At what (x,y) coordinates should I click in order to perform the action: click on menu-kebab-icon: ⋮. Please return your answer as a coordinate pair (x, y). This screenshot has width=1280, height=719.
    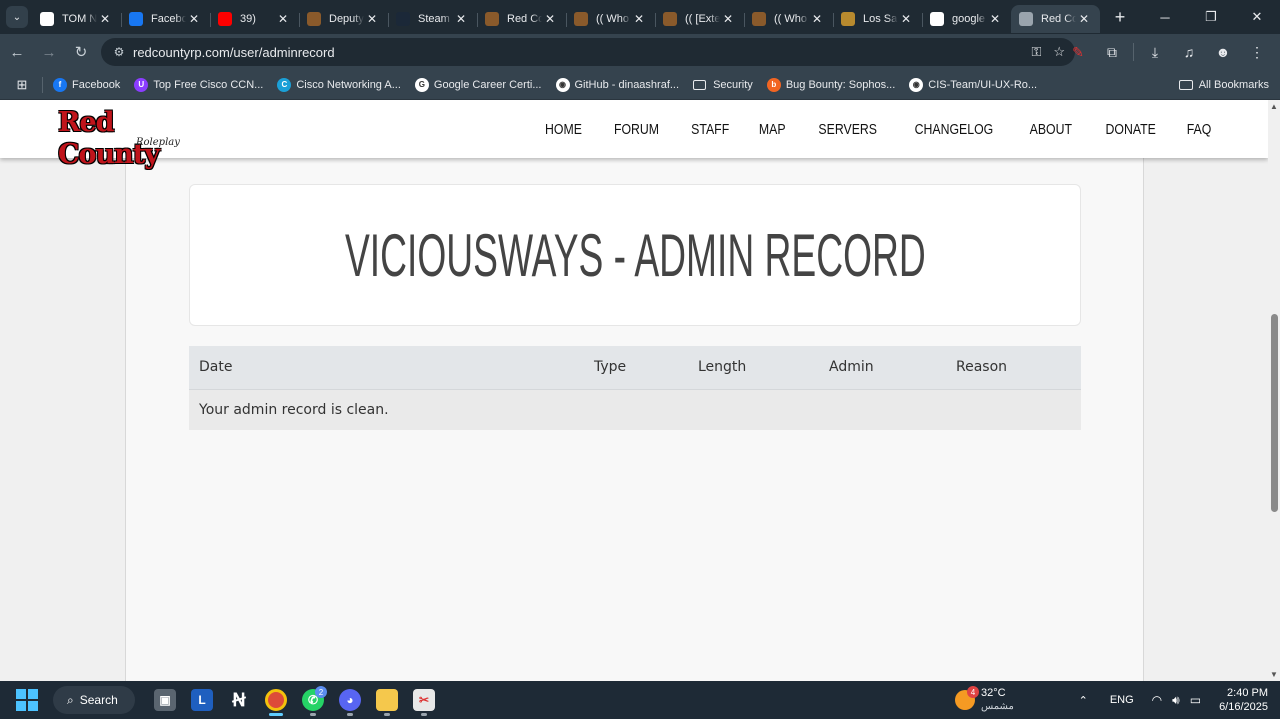
    Looking at the image, I should click on (1257, 52).